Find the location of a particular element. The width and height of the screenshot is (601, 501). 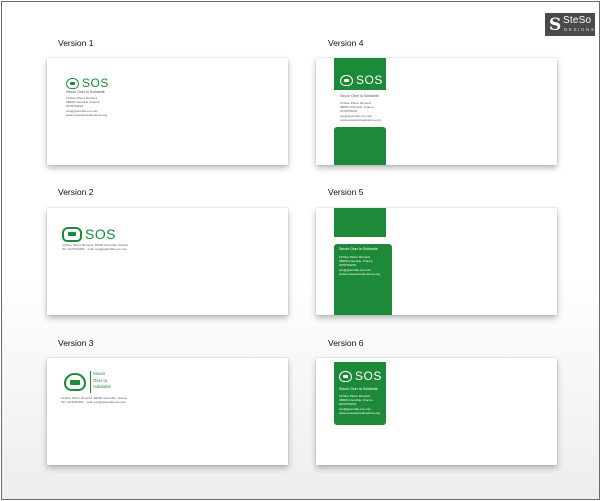

designer-logo: S SteSo DESIGNS is located at coordinates (570, 24).